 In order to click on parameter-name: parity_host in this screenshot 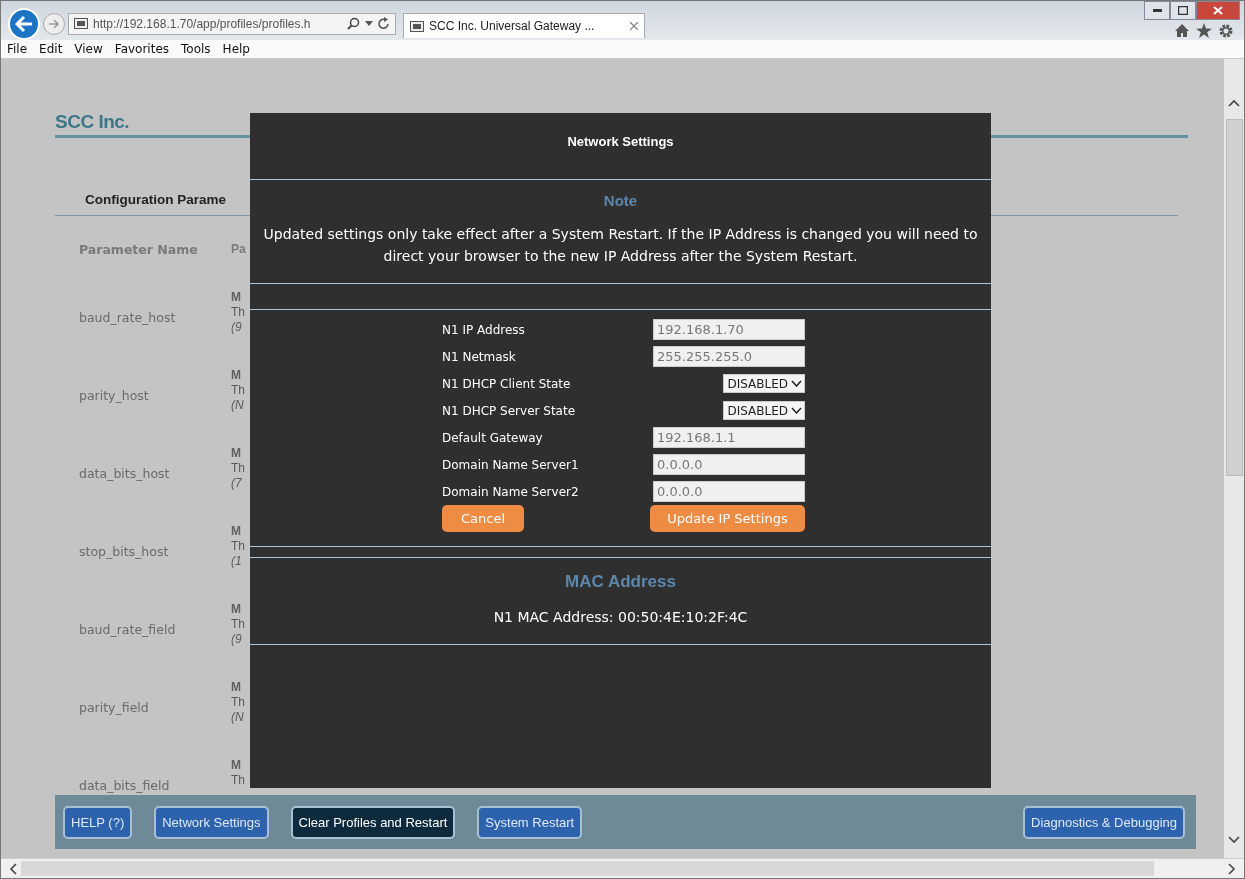, I will do `click(114, 395)`.